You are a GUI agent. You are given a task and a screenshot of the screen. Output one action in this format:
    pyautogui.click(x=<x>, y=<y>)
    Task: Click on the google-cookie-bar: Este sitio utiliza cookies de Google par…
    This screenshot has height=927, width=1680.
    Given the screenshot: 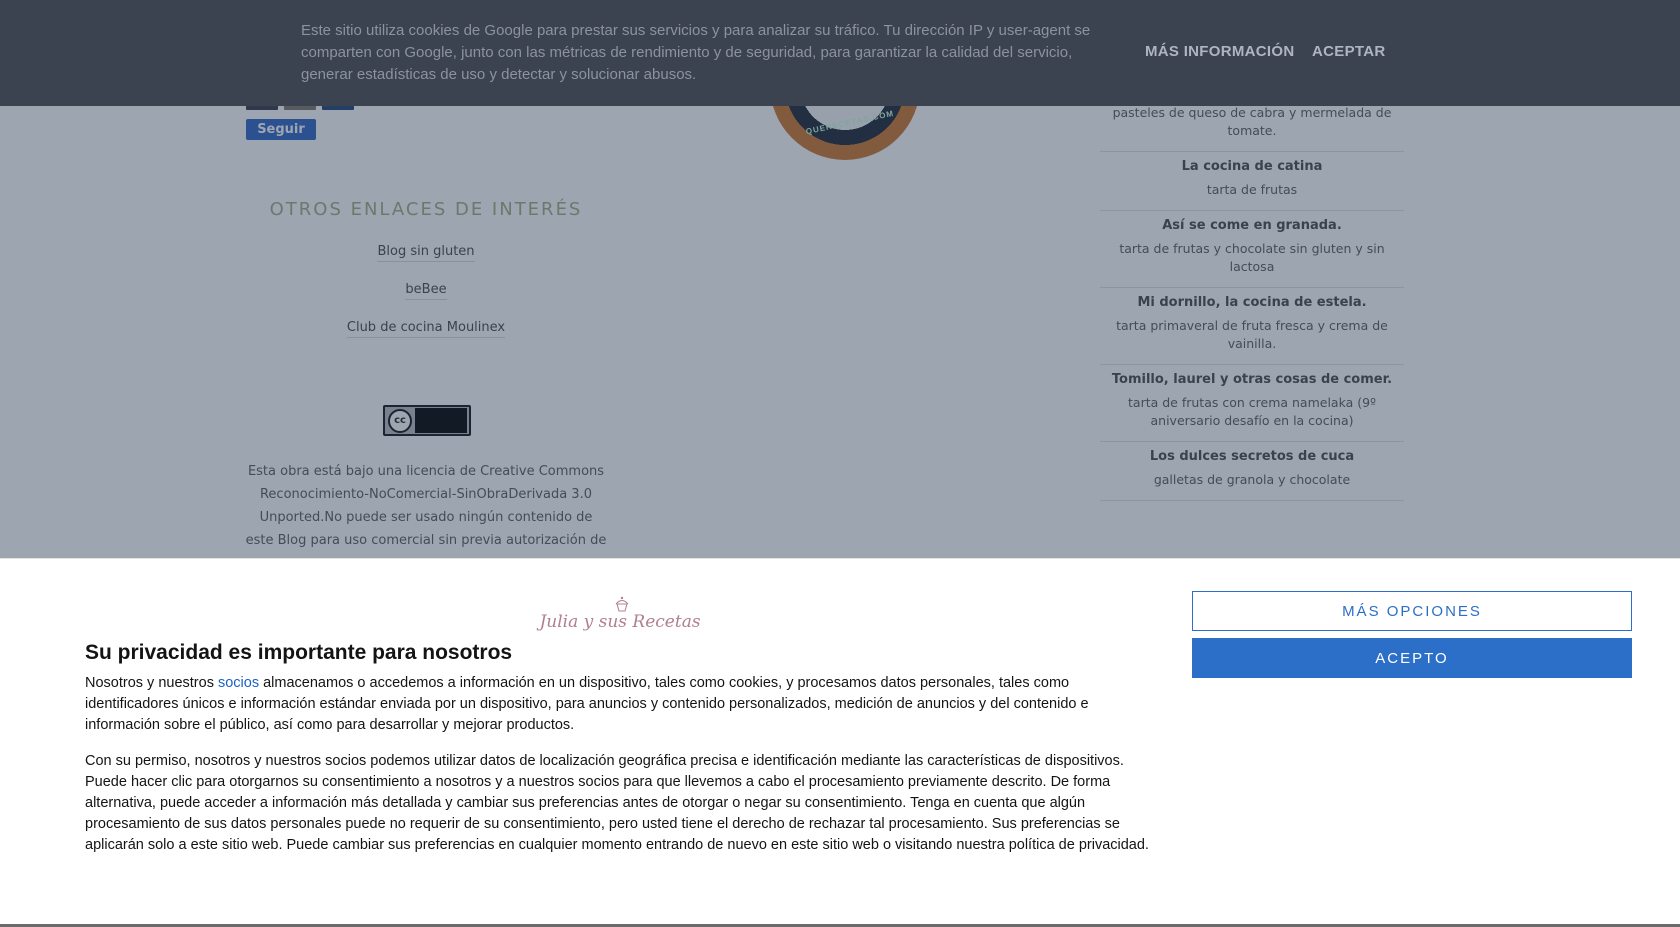 What is the action you would take?
    pyautogui.click(x=840, y=53)
    